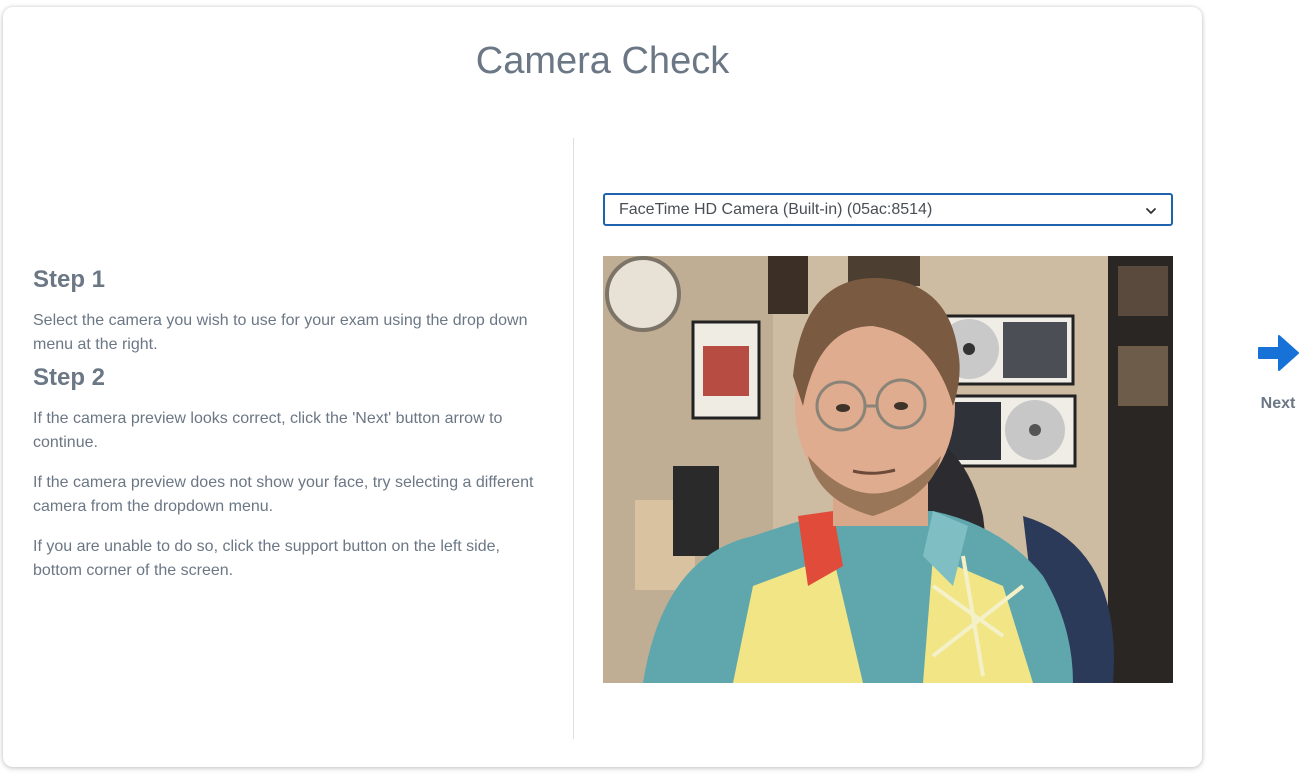  I want to click on chevron-down-icon, so click(1151, 210).